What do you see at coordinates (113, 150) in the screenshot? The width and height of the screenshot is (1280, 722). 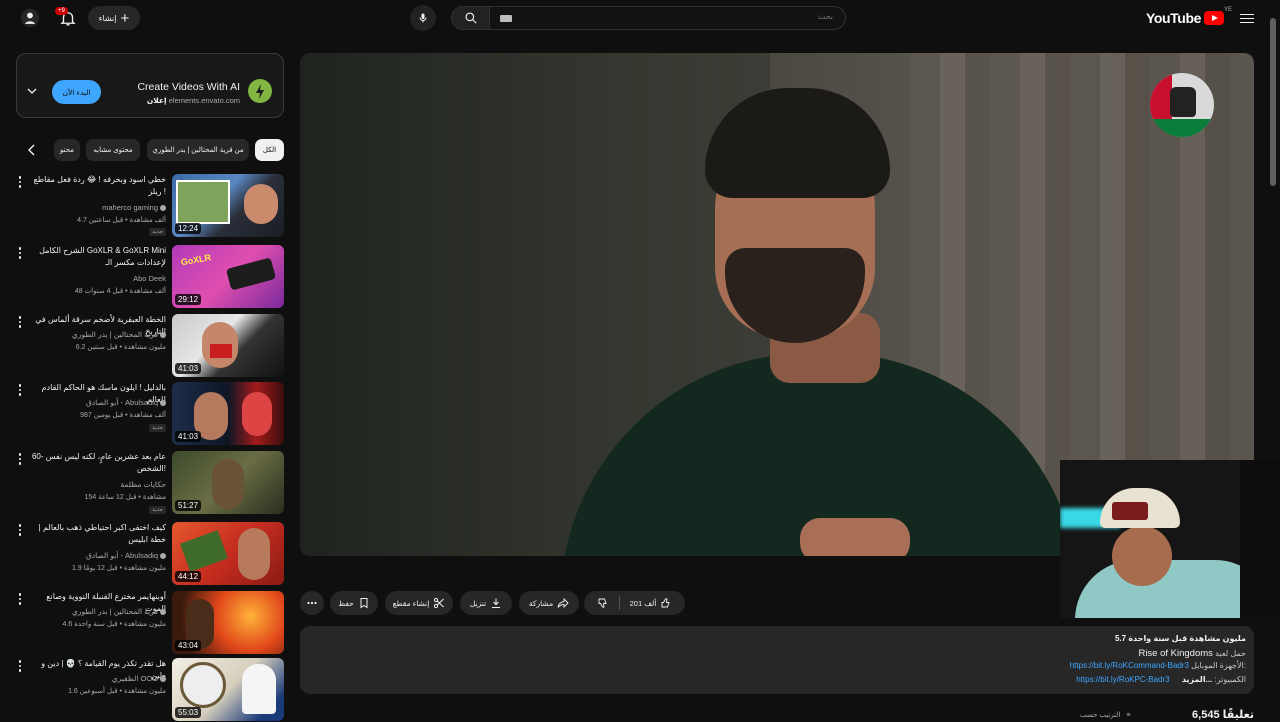 I see `chip-related: محتوى مشابه` at bounding box center [113, 150].